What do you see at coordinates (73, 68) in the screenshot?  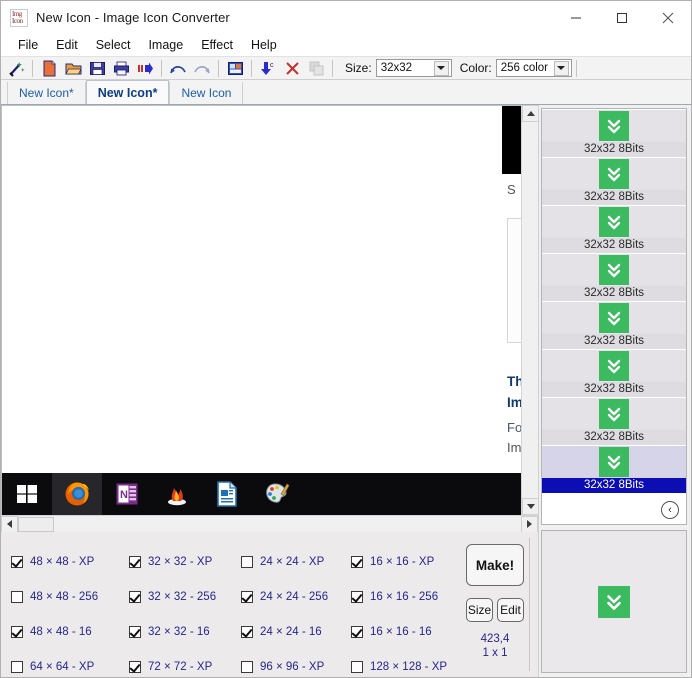 I see `open-button` at bounding box center [73, 68].